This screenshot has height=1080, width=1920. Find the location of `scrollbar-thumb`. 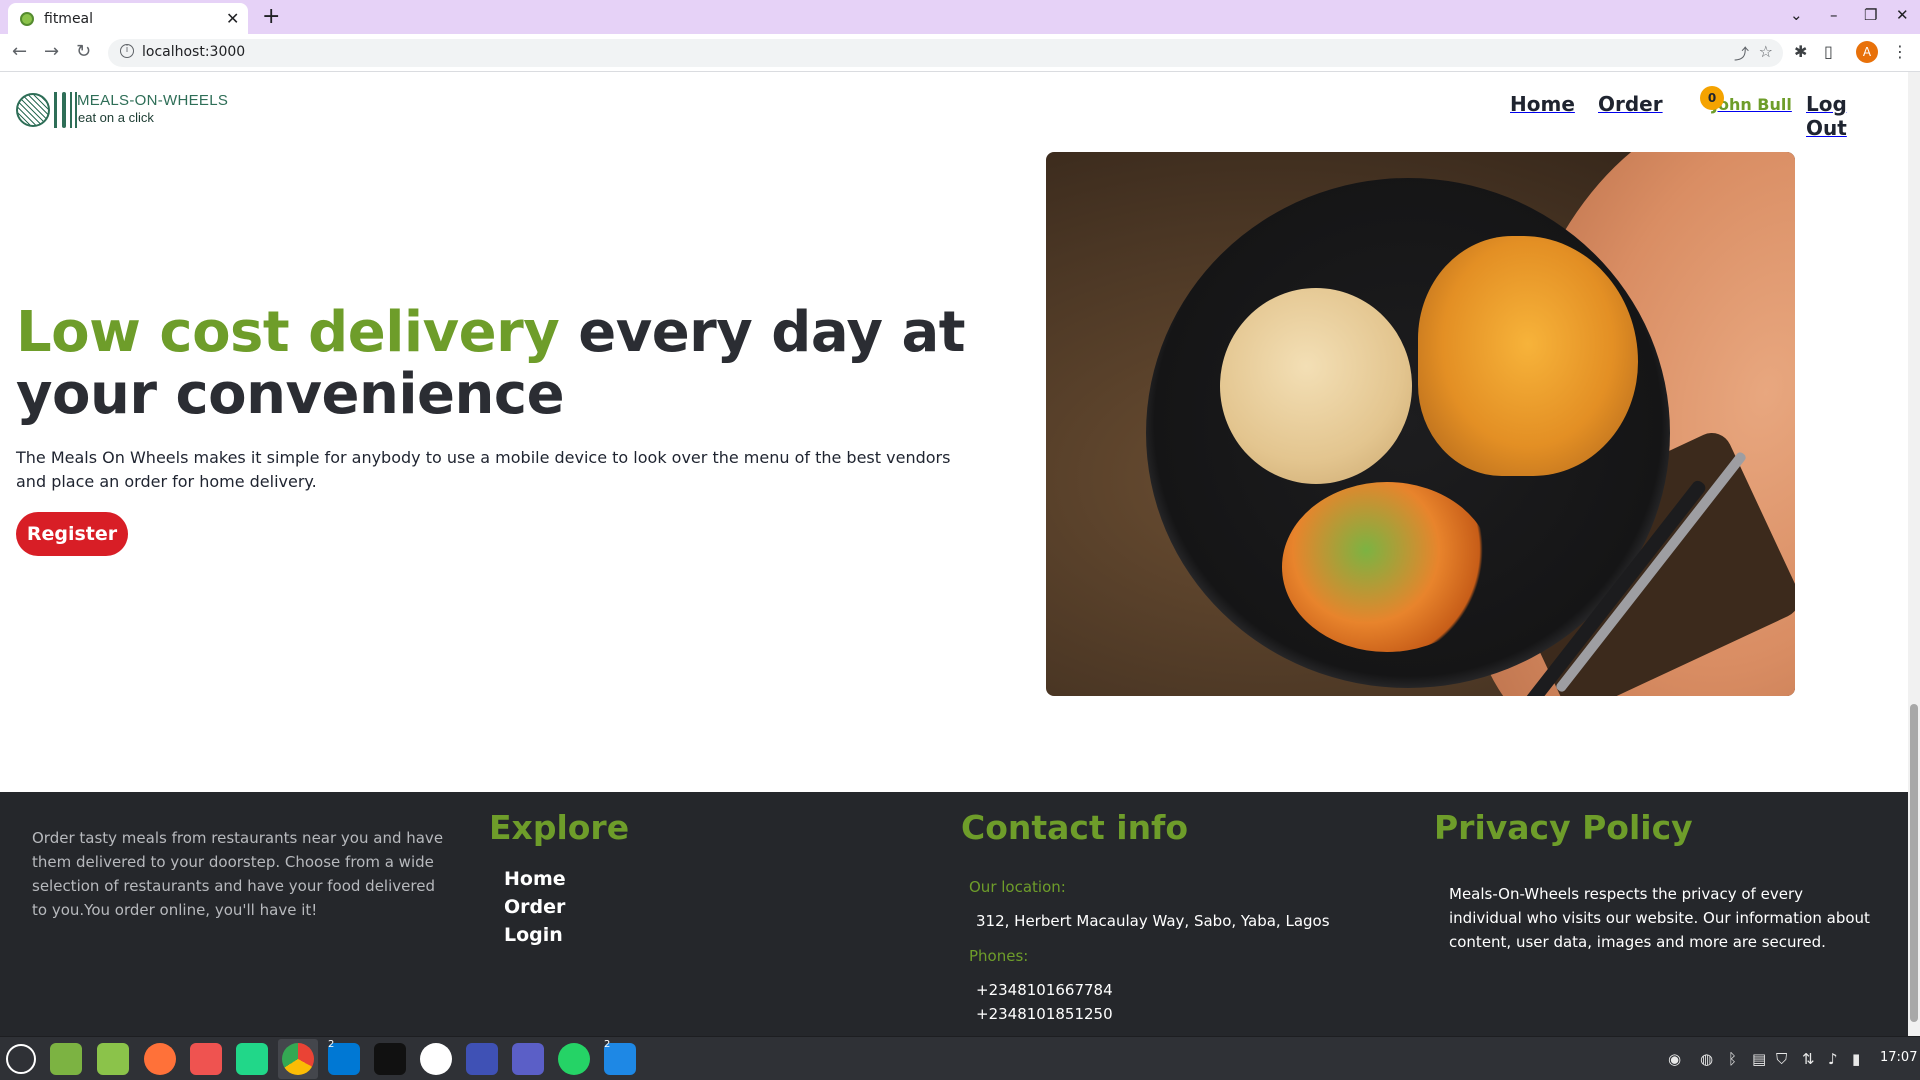

scrollbar-thumb is located at coordinates (1914, 863).